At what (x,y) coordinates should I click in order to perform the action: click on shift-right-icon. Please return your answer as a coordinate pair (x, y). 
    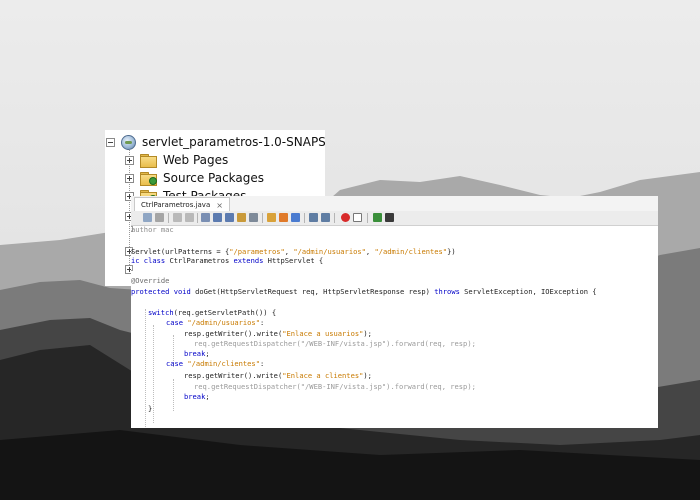
    Looking at the image, I should click on (325, 217).